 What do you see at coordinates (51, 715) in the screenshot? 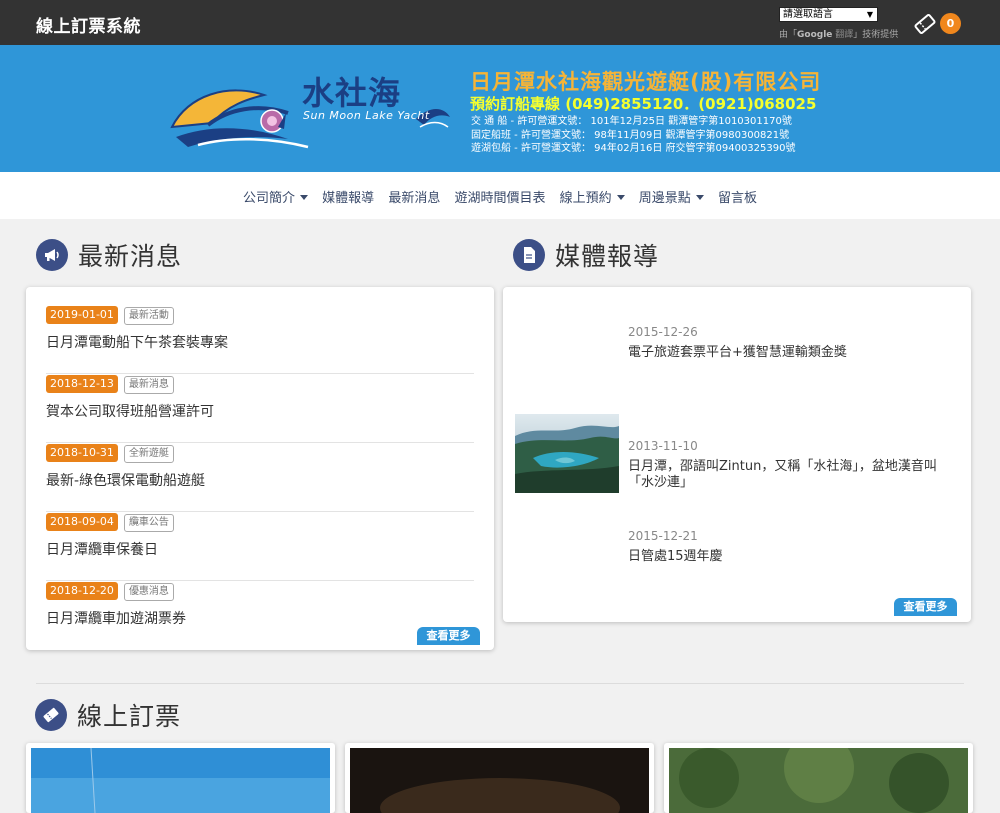
I see `ticket-icon` at bounding box center [51, 715].